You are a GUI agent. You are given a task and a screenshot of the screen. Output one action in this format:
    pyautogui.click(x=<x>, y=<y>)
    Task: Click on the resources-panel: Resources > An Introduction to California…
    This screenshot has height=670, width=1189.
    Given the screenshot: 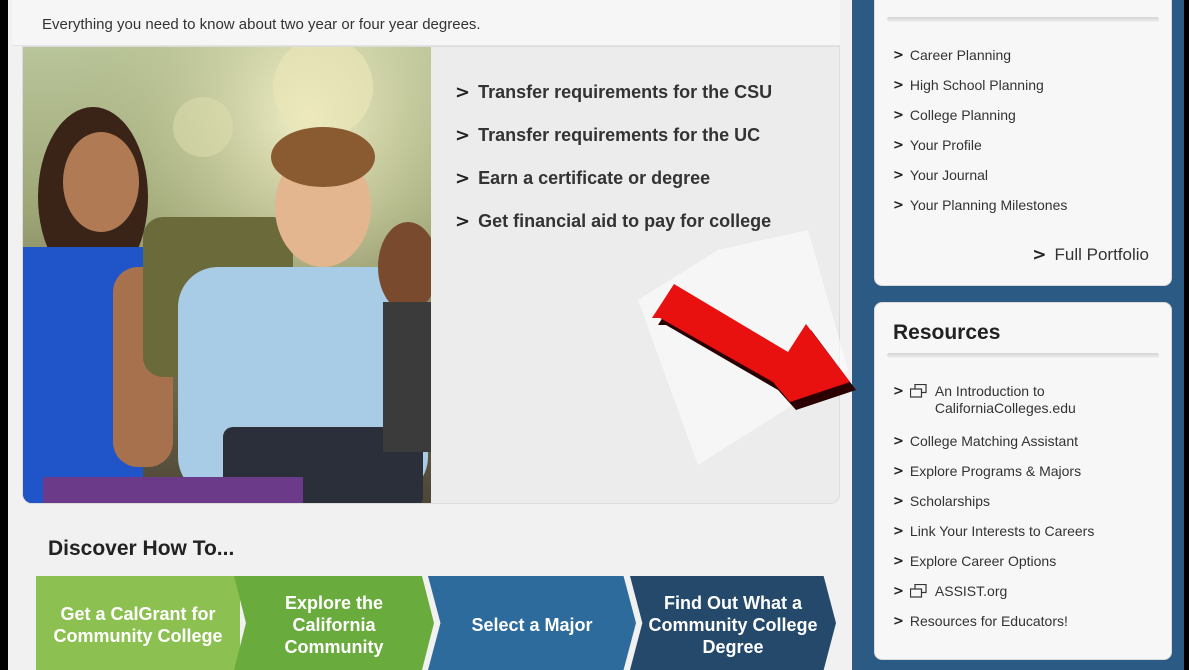 What is the action you would take?
    pyautogui.click(x=1023, y=481)
    